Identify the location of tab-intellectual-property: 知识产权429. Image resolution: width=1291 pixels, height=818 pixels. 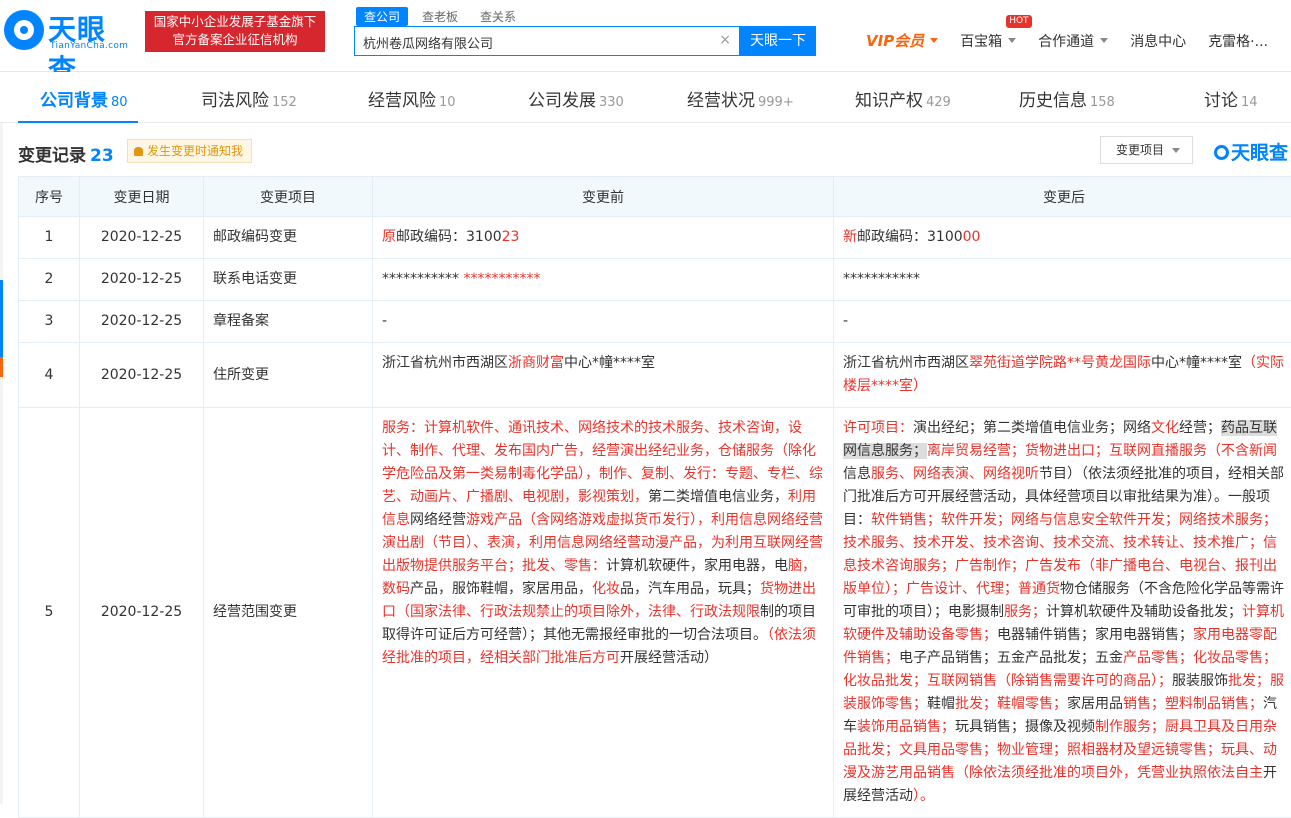
(903, 98).